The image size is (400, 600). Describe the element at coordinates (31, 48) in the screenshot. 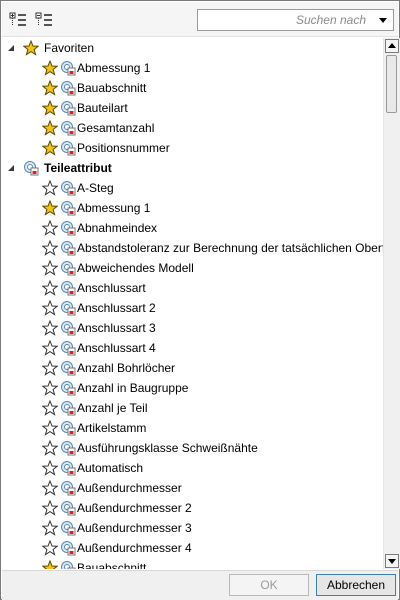

I see `star-filled-icon` at that location.